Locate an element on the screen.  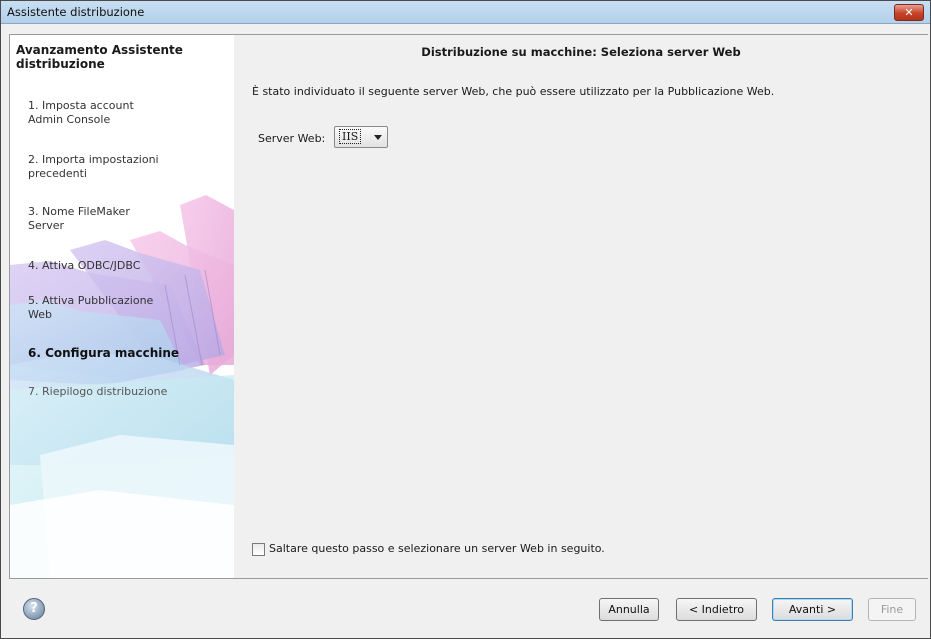
step-6-label: 6. Configura macchine is located at coordinates (104, 353).